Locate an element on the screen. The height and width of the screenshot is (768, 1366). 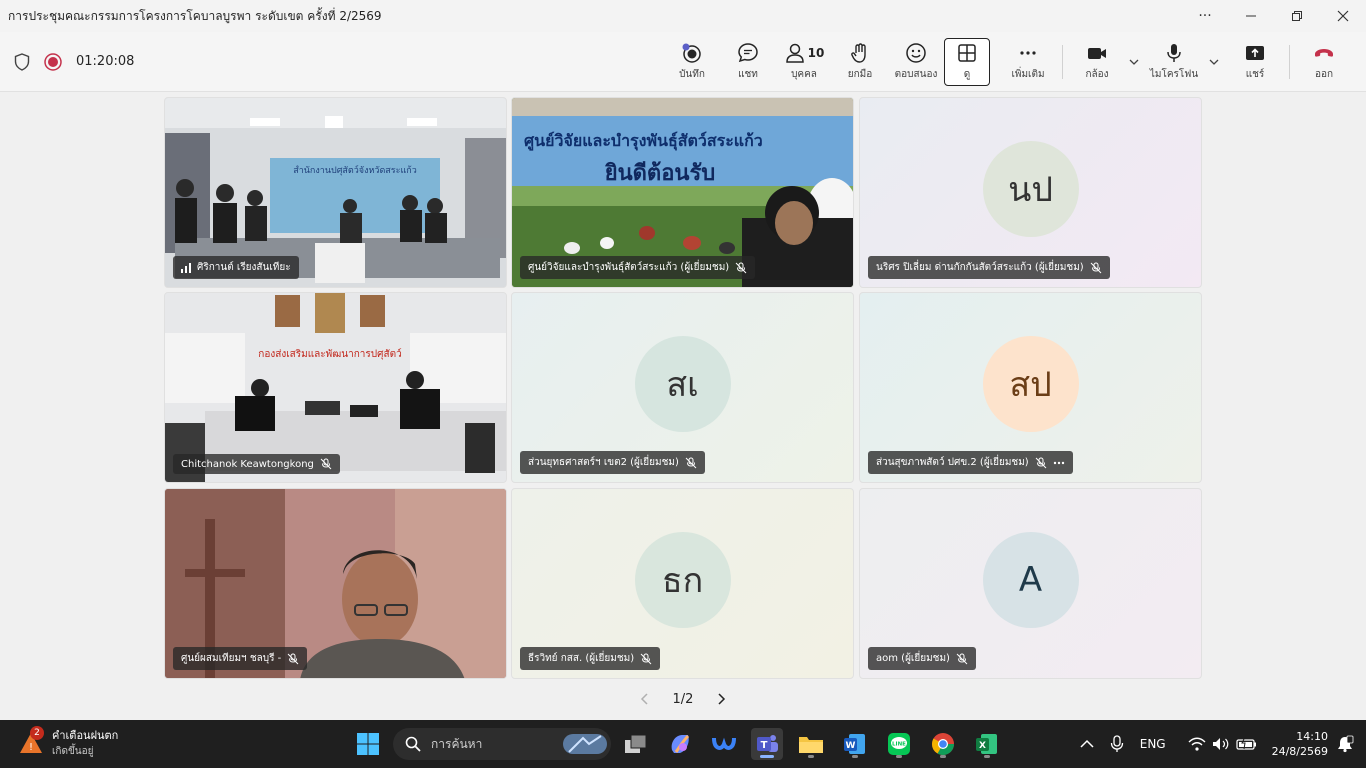
participant-name: ส่วนยุทธศาสตร์ฯ เขต2 (ผู้เยี่ยมชม) is located at coordinates (603, 462).